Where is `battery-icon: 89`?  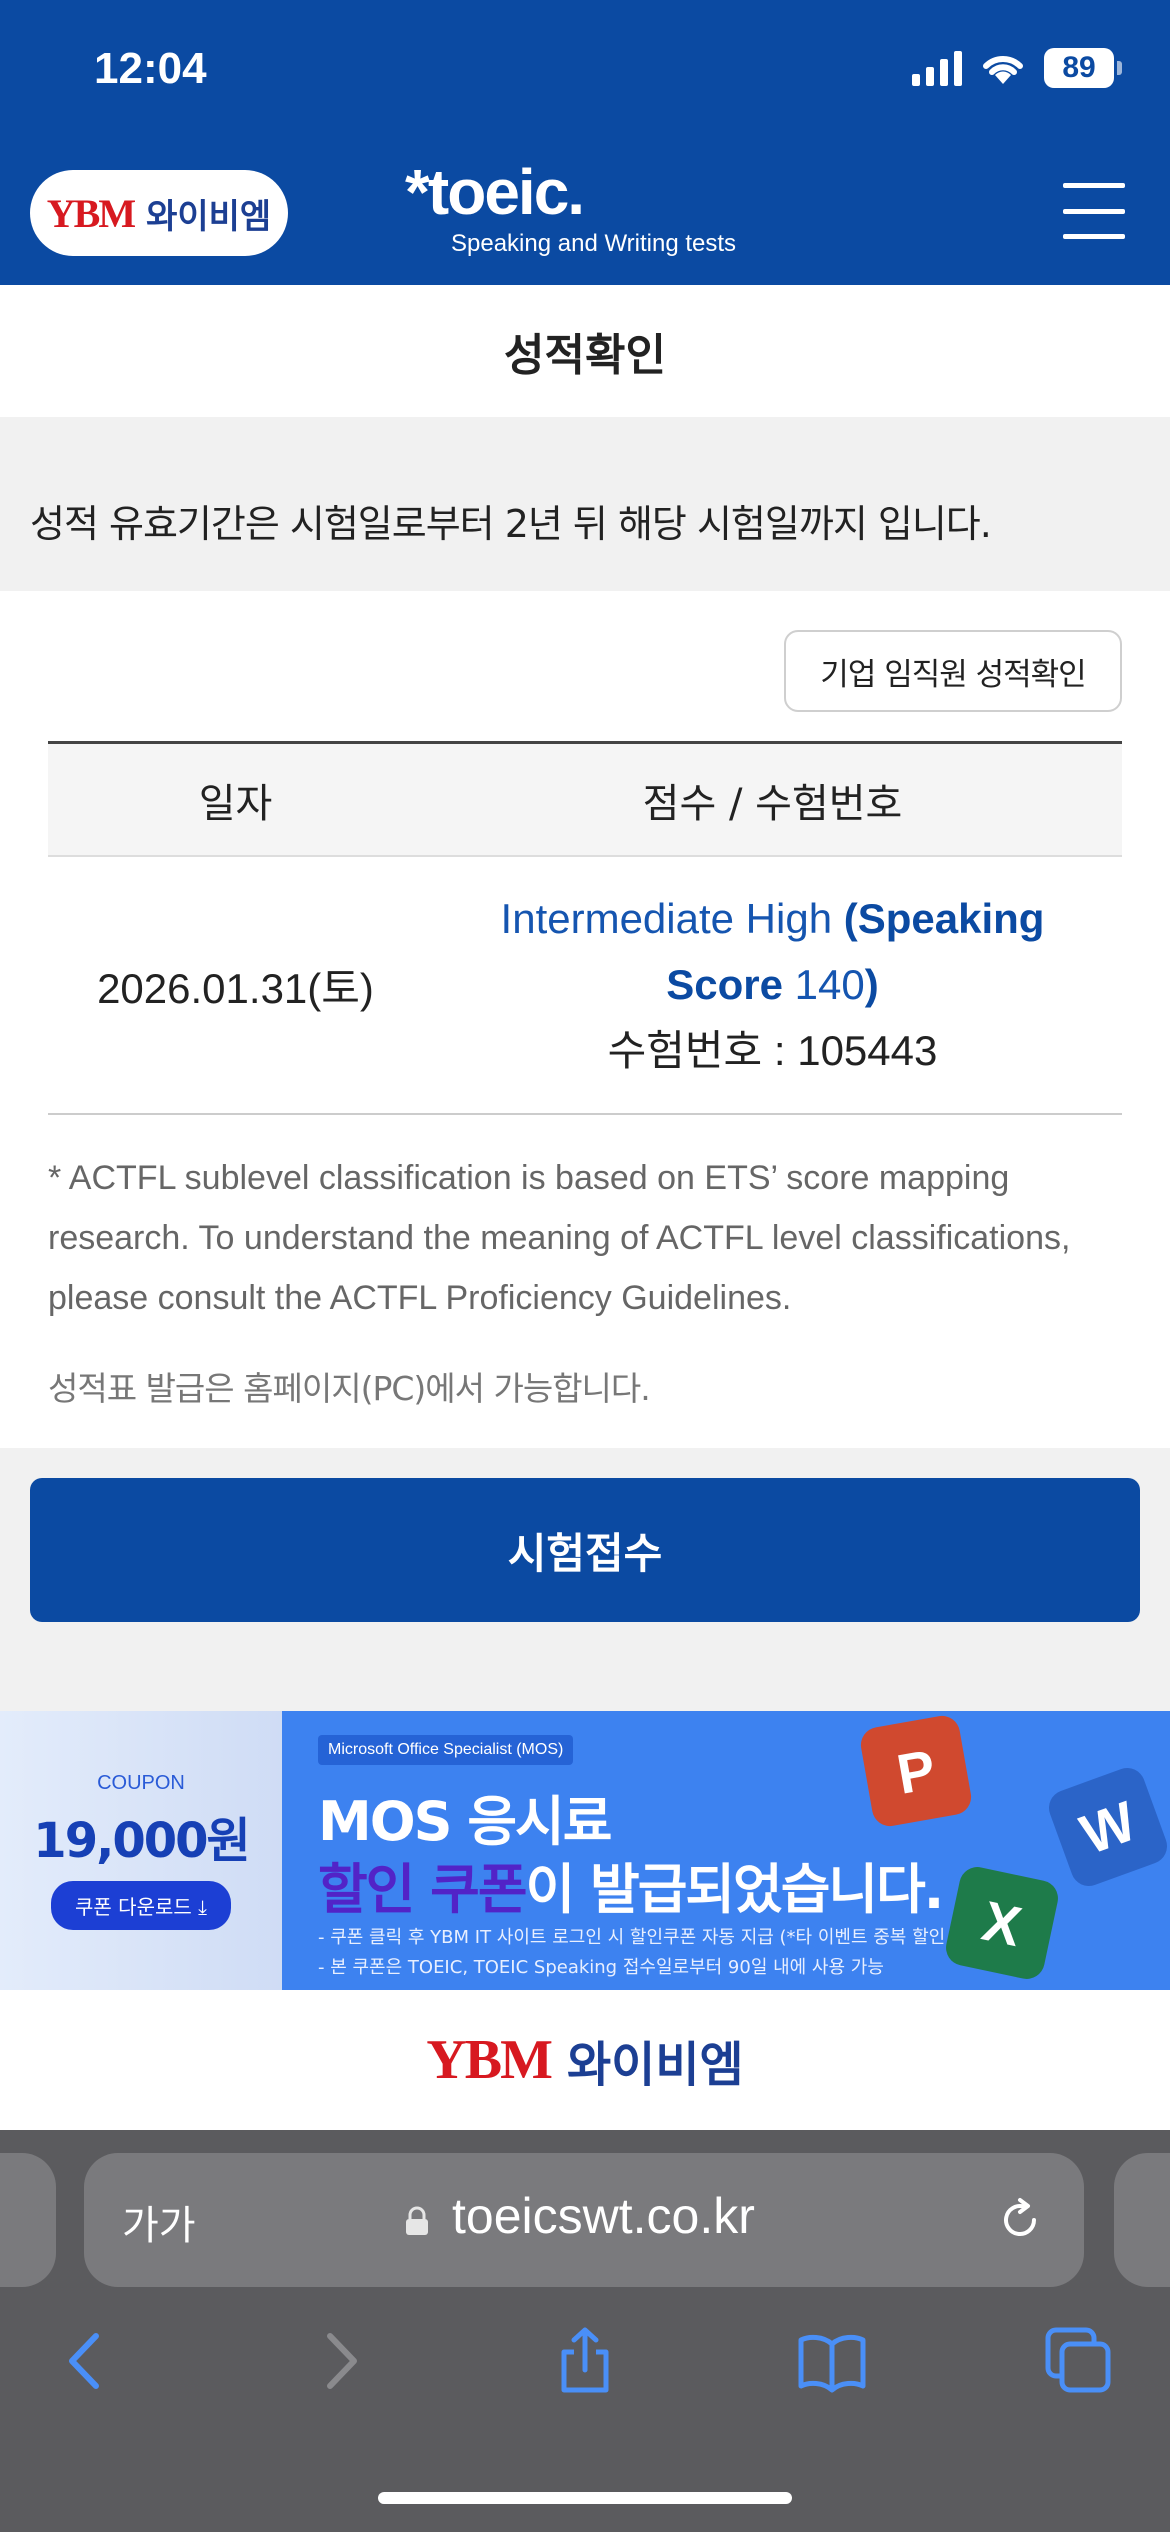 battery-icon: 89 is located at coordinates (1083, 68).